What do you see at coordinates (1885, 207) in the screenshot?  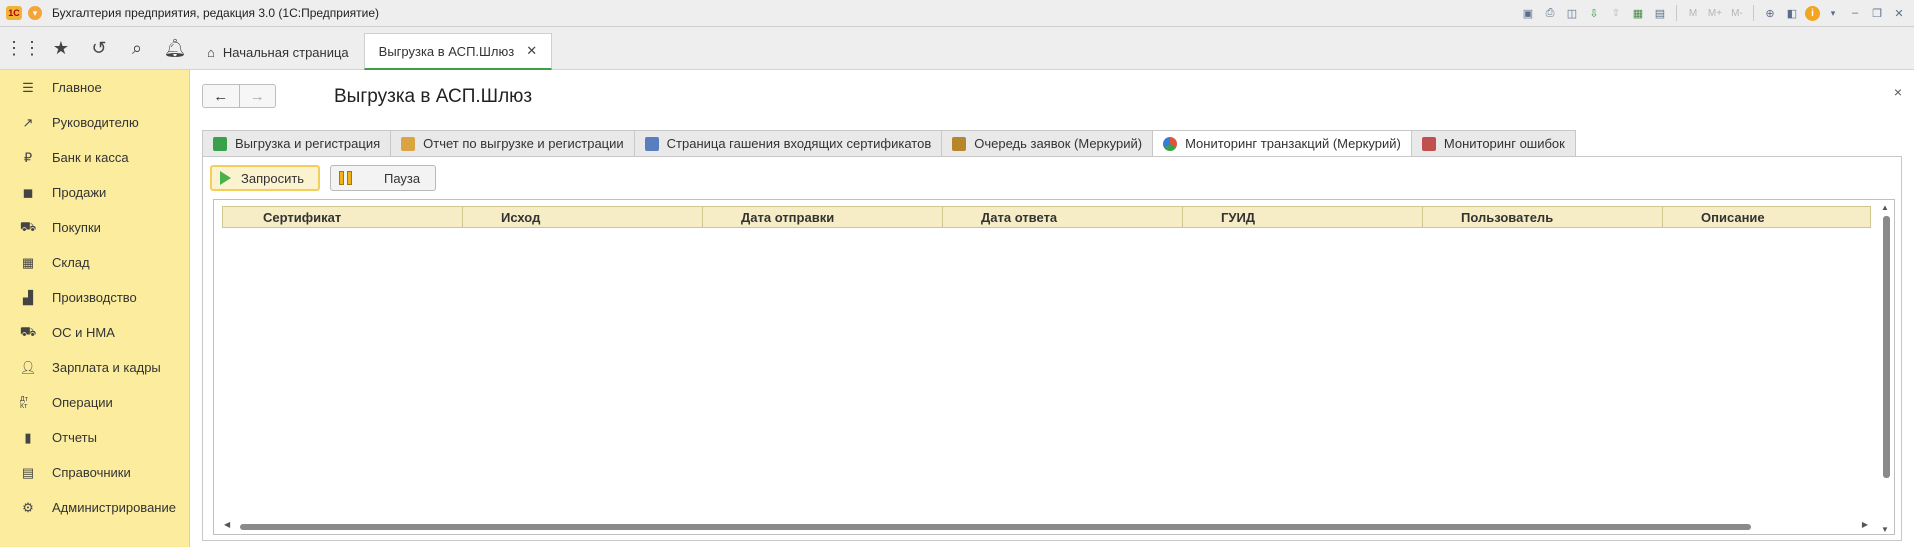 I see `scroll-up-icon: ▲` at bounding box center [1885, 207].